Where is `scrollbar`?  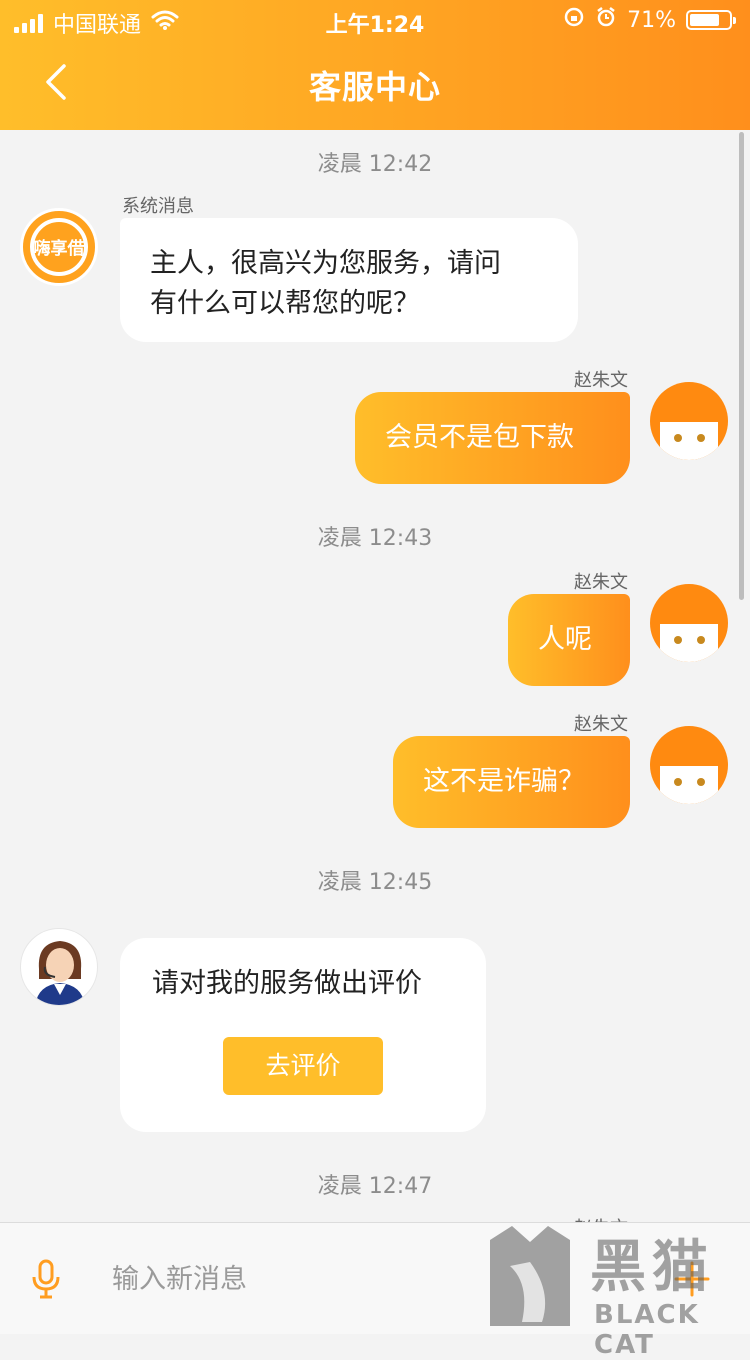
scrollbar is located at coordinates (741, 366).